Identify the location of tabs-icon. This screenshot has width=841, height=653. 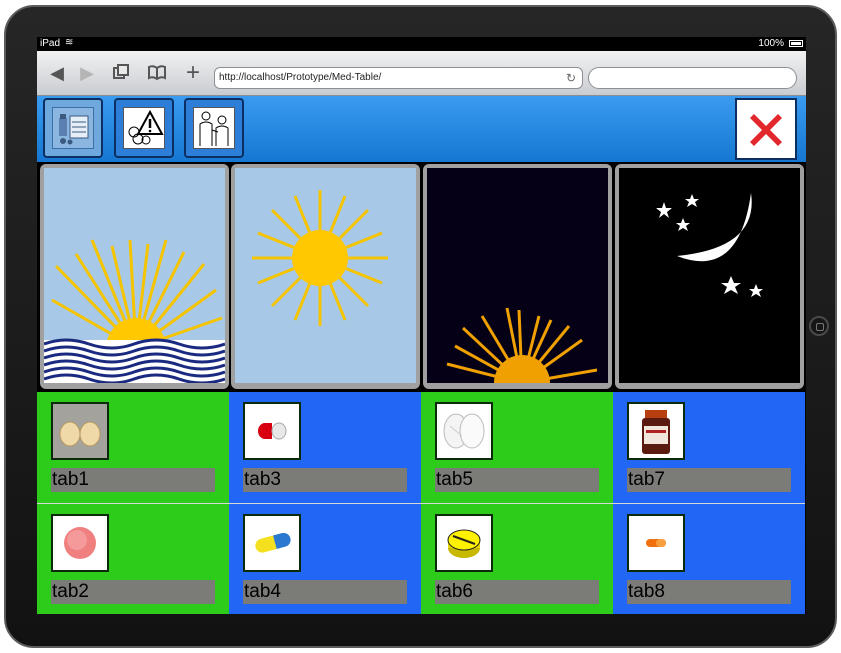
(121, 73).